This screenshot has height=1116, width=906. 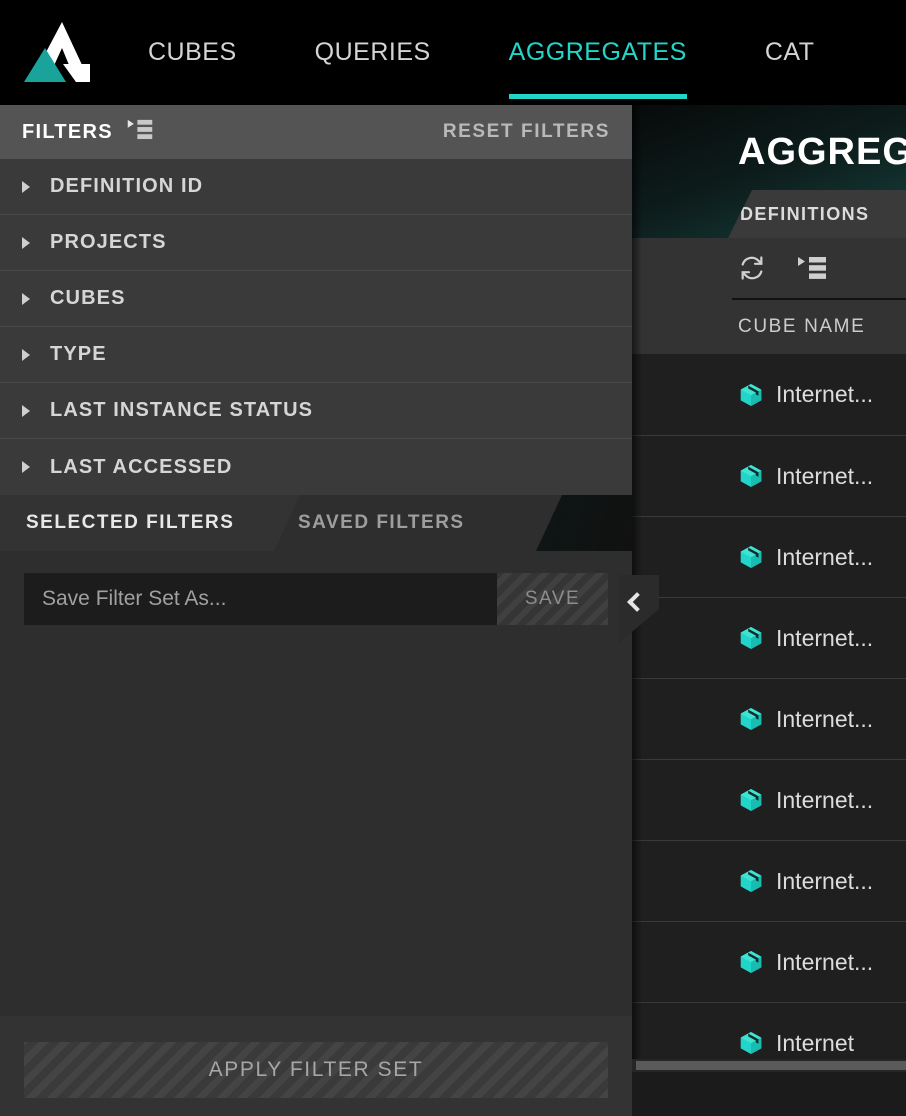 What do you see at coordinates (316, 299) in the screenshot?
I see `filter-row-cubes: CUBES` at bounding box center [316, 299].